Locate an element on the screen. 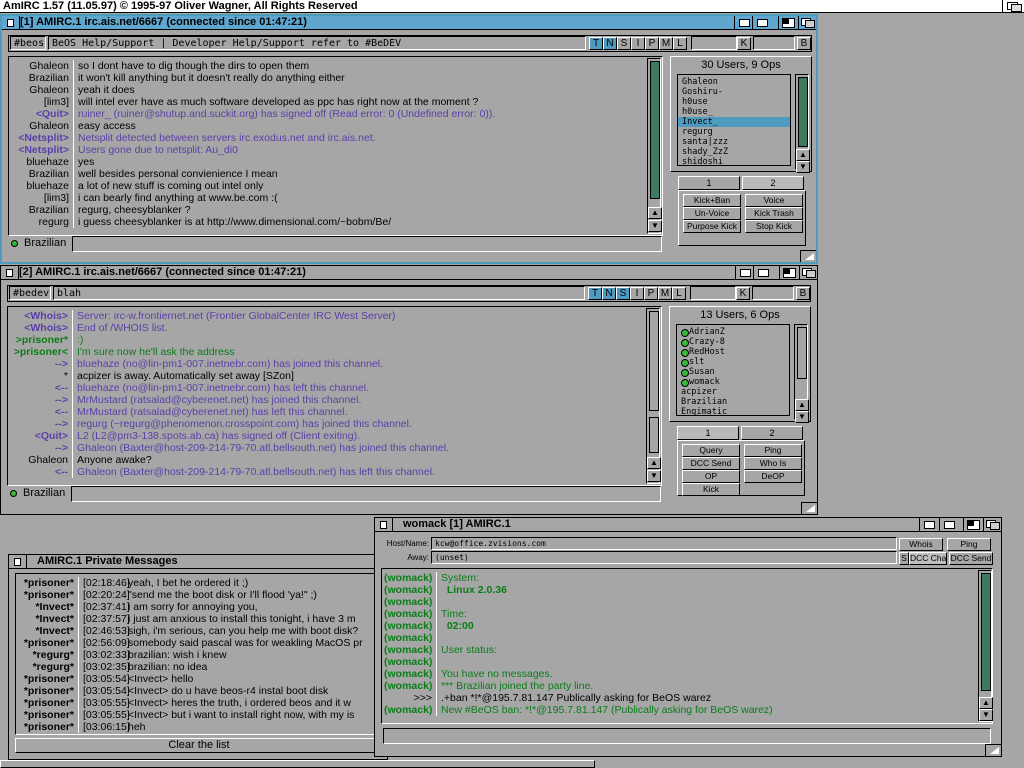  un-voice-button: Un-Voice is located at coordinates (712, 213).